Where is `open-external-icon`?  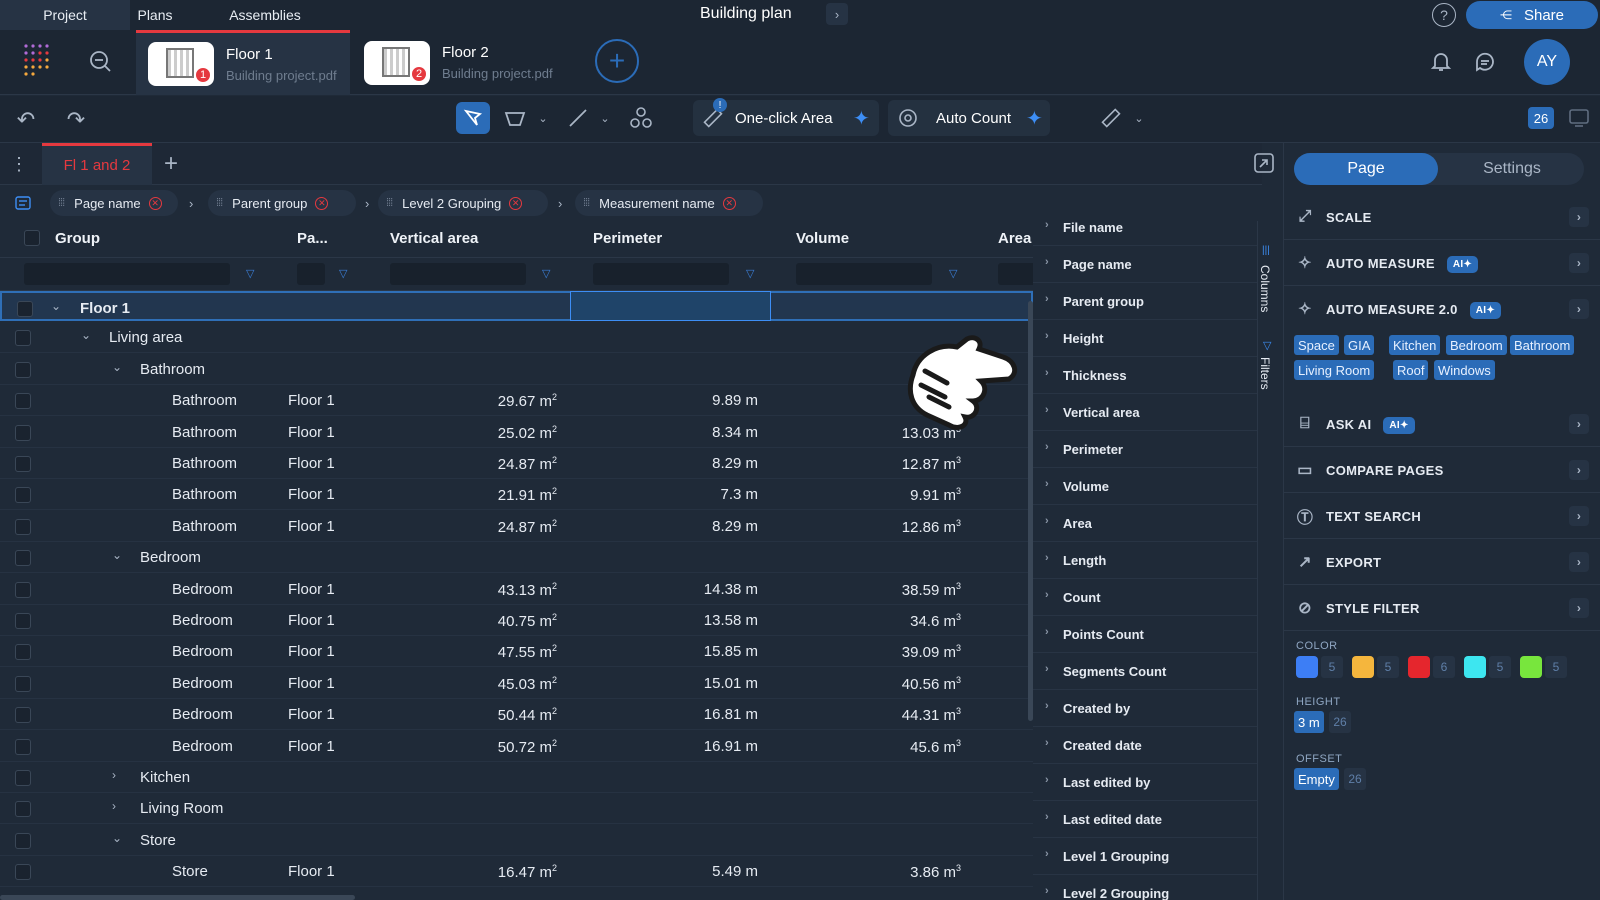
open-external-icon is located at coordinates (1264, 163).